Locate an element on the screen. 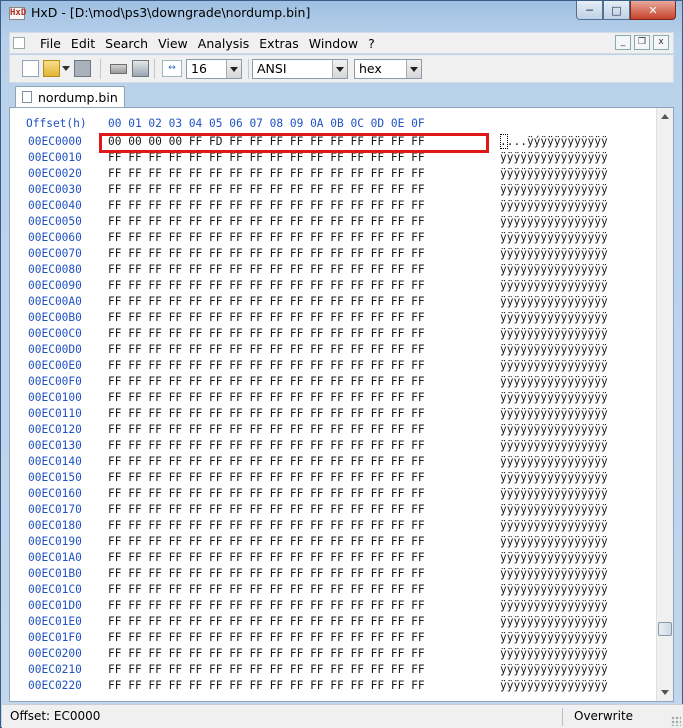 The image size is (683, 728). menu-extras: Extras is located at coordinates (279, 43).